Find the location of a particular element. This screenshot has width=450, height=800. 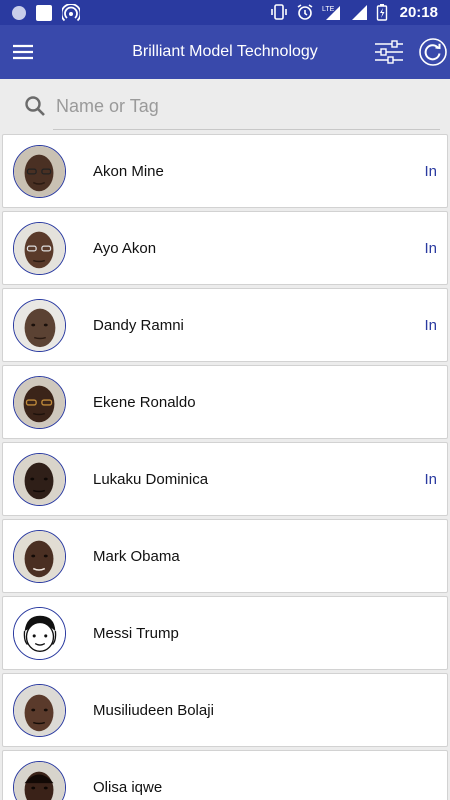

search-icon is located at coordinates (35, 106).